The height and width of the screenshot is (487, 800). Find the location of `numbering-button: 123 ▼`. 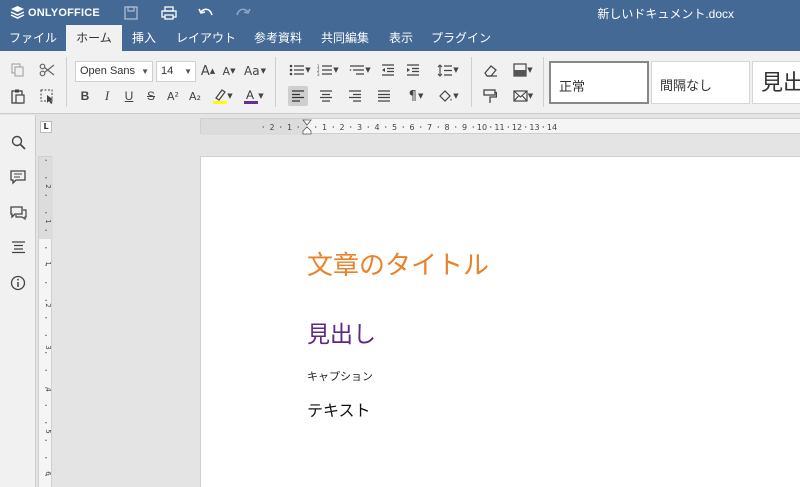

numbering-button: 123 ▼ is located at coordinates (328, 70).